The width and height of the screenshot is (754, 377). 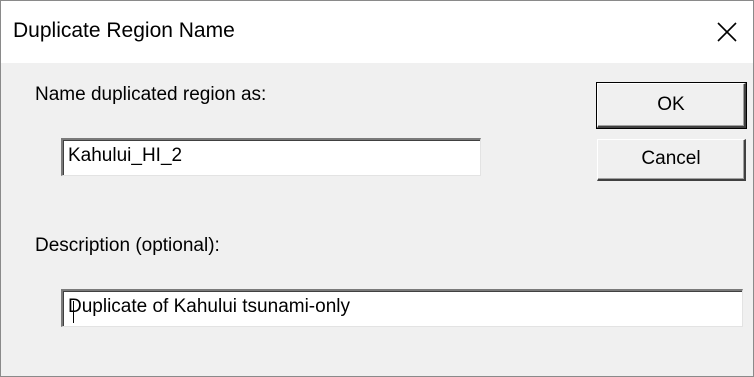 I want to click on description-text: Duplicate of Kahului tsunami-only, so click(x=209, y=309).